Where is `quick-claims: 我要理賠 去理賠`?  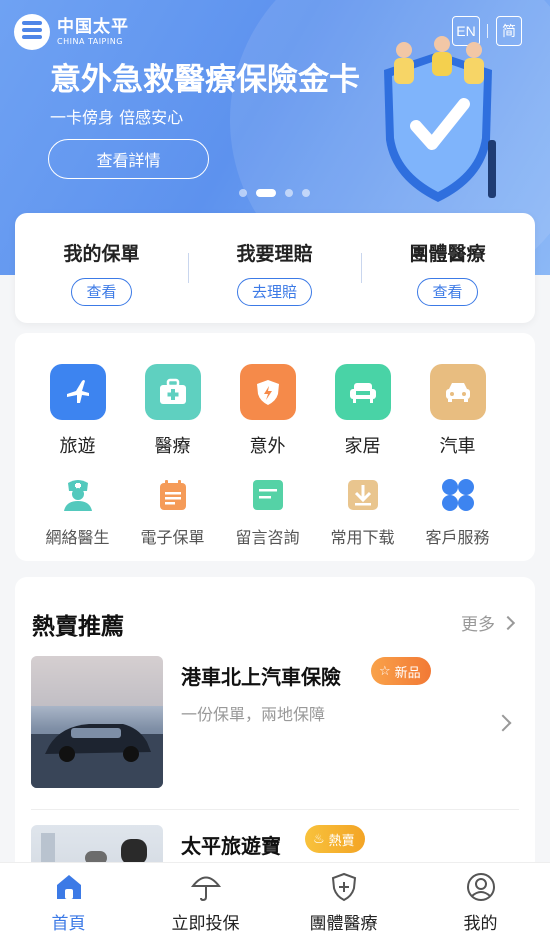
quick-claims: 我要理賠 去理賠 is located at coordinates (274, 272).